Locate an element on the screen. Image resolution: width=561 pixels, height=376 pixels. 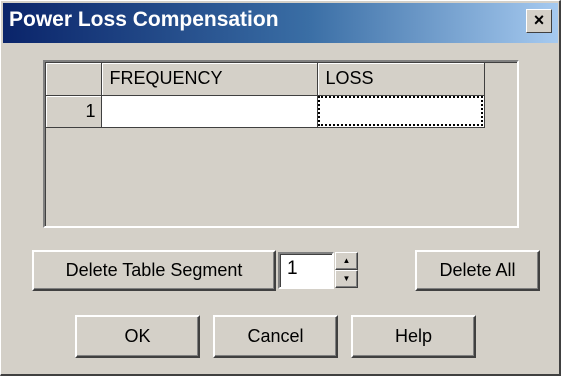
spin-up-button: ▲ is located at coordinates (346, 261).